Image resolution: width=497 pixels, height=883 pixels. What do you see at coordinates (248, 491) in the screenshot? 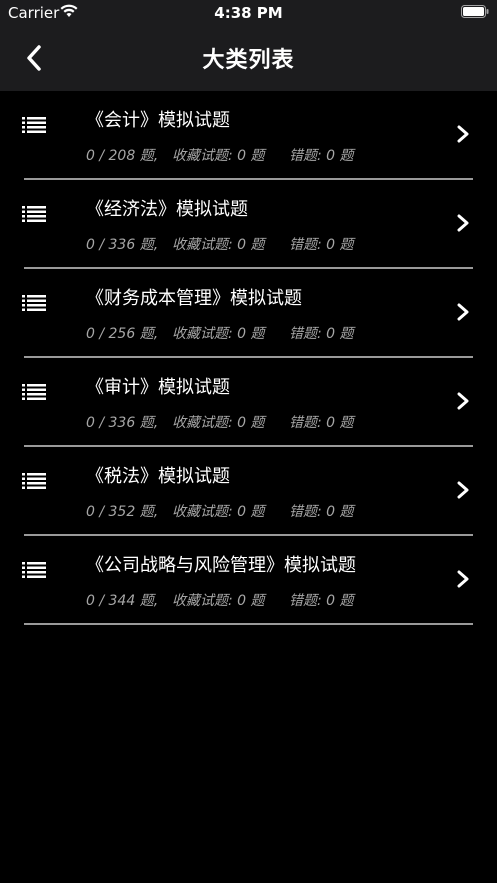
I see `category-row: 《税法》模拟试题 0 / 352 题, 收藏试题: 0 题 错题: 0 题` at bounding box center [248, 491].